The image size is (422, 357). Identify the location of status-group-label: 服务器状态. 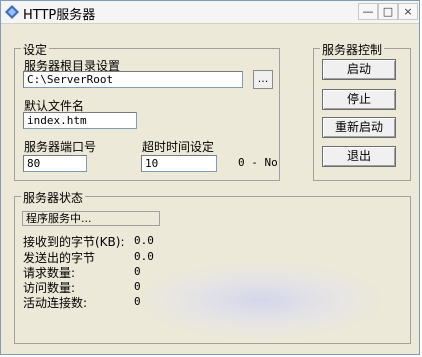
(53, 197).